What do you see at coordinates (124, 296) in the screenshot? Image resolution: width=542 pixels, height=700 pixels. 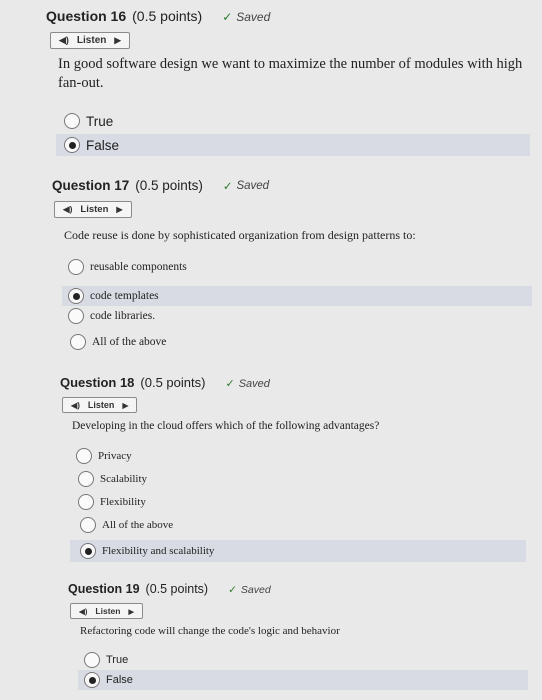 I see `option-label: code templates` at bounding box center [124, 296].